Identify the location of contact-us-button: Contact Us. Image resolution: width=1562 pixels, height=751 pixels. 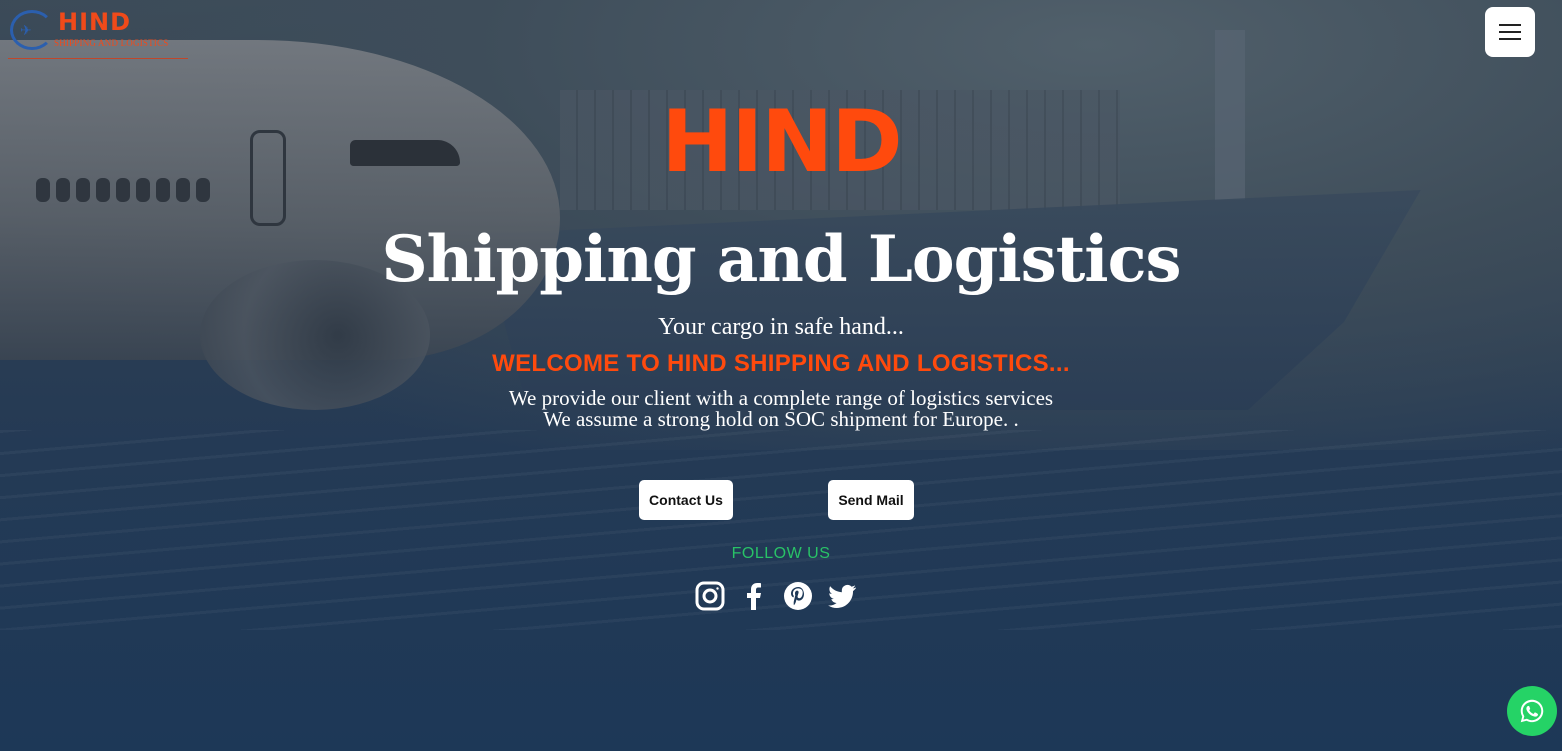
(686, 500).